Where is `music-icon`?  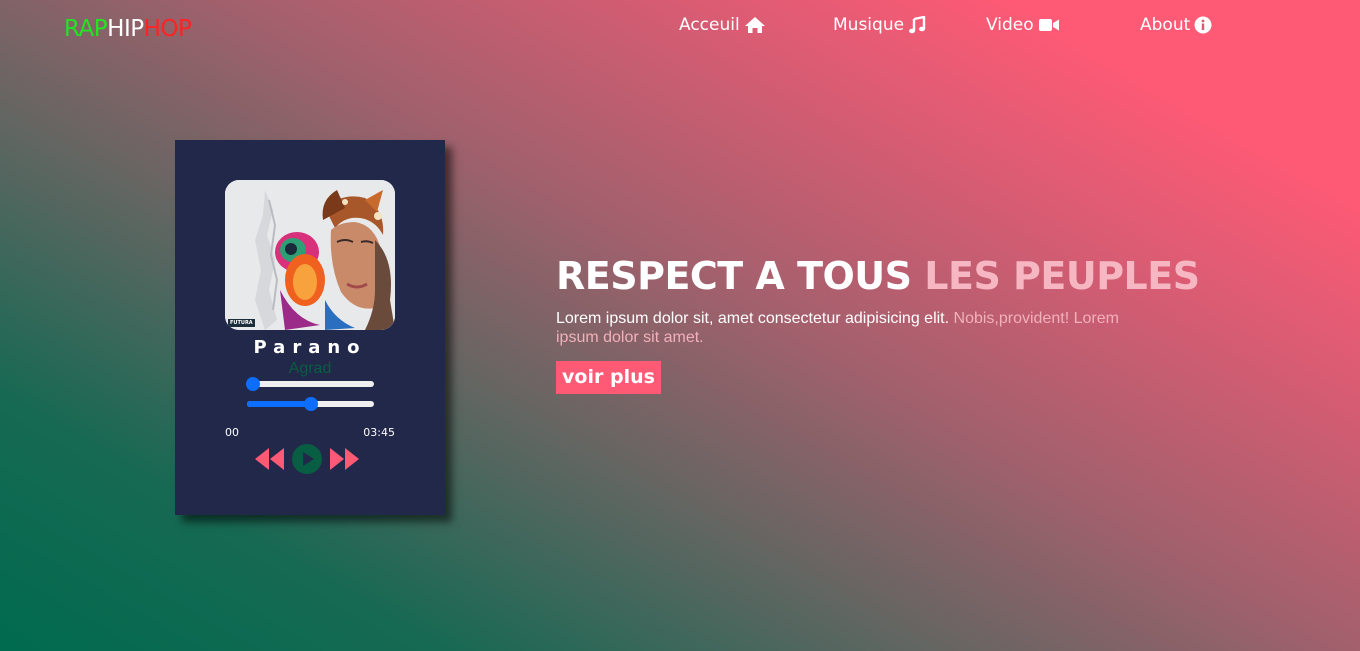 music-icon is located at coordinates (917, 25).